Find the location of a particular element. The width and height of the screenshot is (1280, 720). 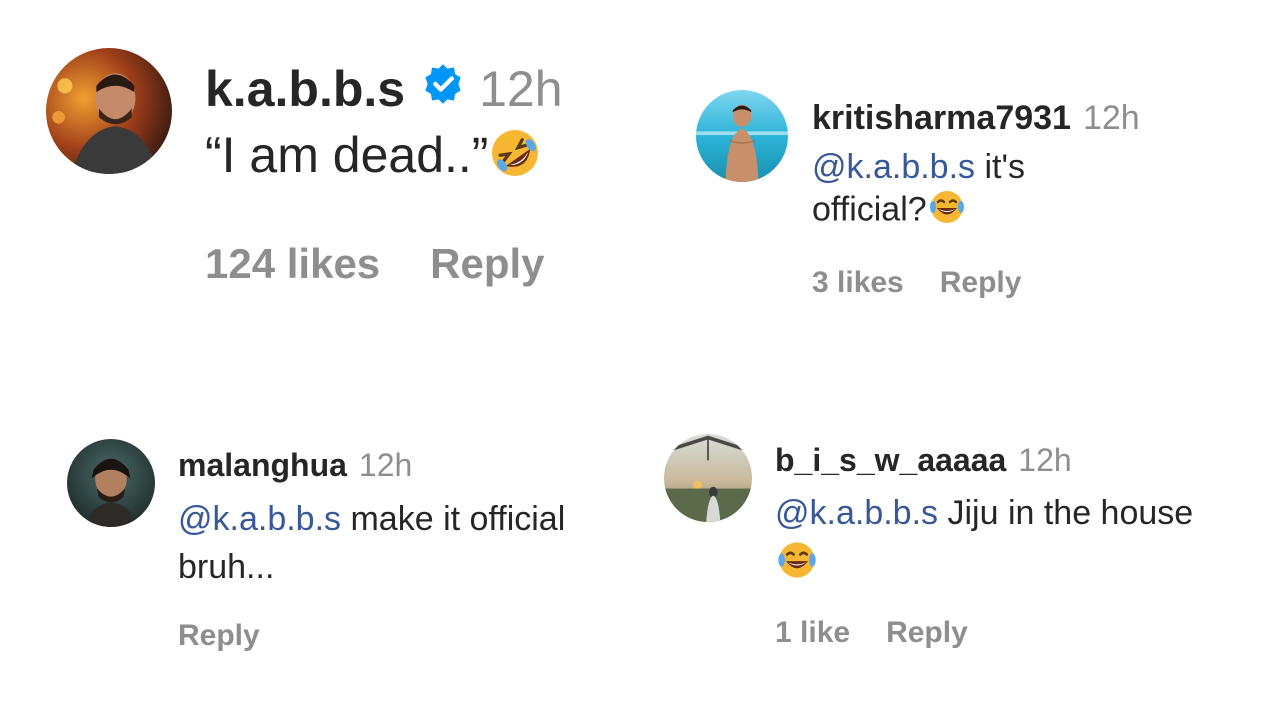

username: k.a.b.b.s is located at coordinates (305, 89).